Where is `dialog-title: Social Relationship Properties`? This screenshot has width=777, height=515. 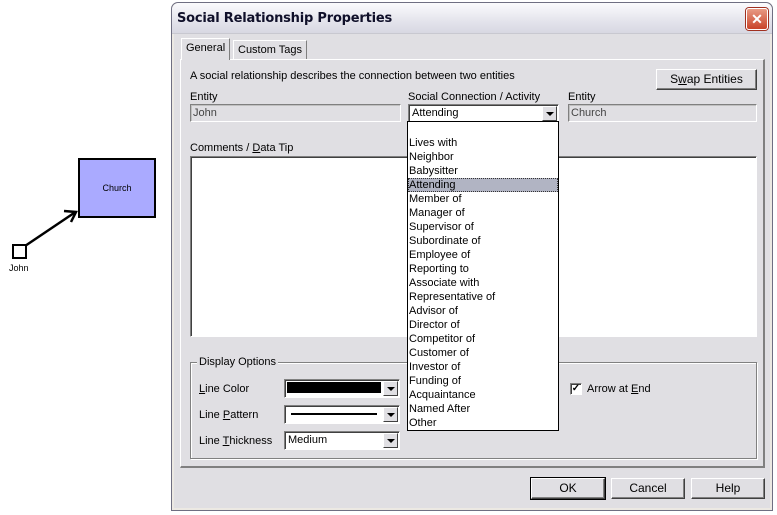 dialog-title: Social Relationship Properties is located at coordinates (285, 18).